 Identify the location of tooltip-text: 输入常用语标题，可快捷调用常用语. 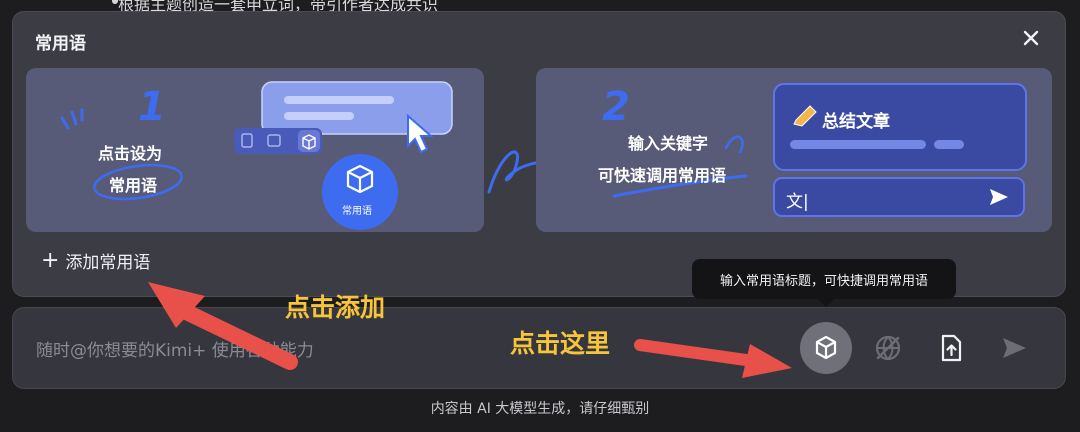
(823, 281).